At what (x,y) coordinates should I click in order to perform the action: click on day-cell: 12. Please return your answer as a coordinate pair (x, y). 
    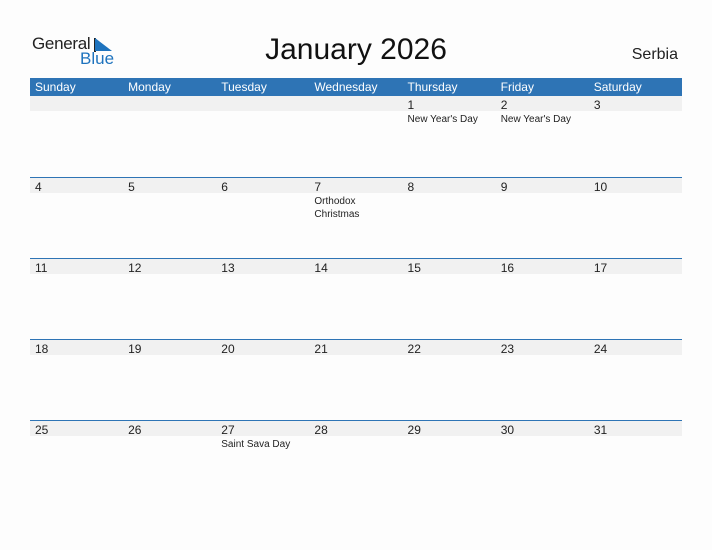
    Looking at the image, I should click on (169, 298).